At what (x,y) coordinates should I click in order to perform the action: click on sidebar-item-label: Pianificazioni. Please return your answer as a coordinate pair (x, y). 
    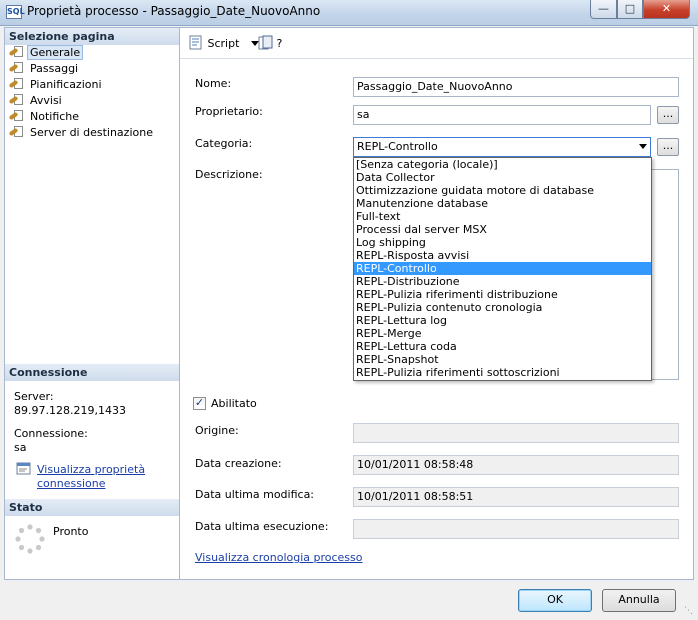
    Looking at the image, I should click on (66, 84).